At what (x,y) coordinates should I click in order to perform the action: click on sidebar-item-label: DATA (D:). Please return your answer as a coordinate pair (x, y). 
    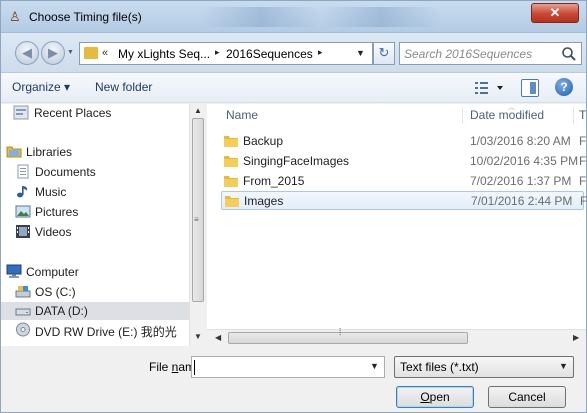
    Looking at the image, I should click on (61, 311).